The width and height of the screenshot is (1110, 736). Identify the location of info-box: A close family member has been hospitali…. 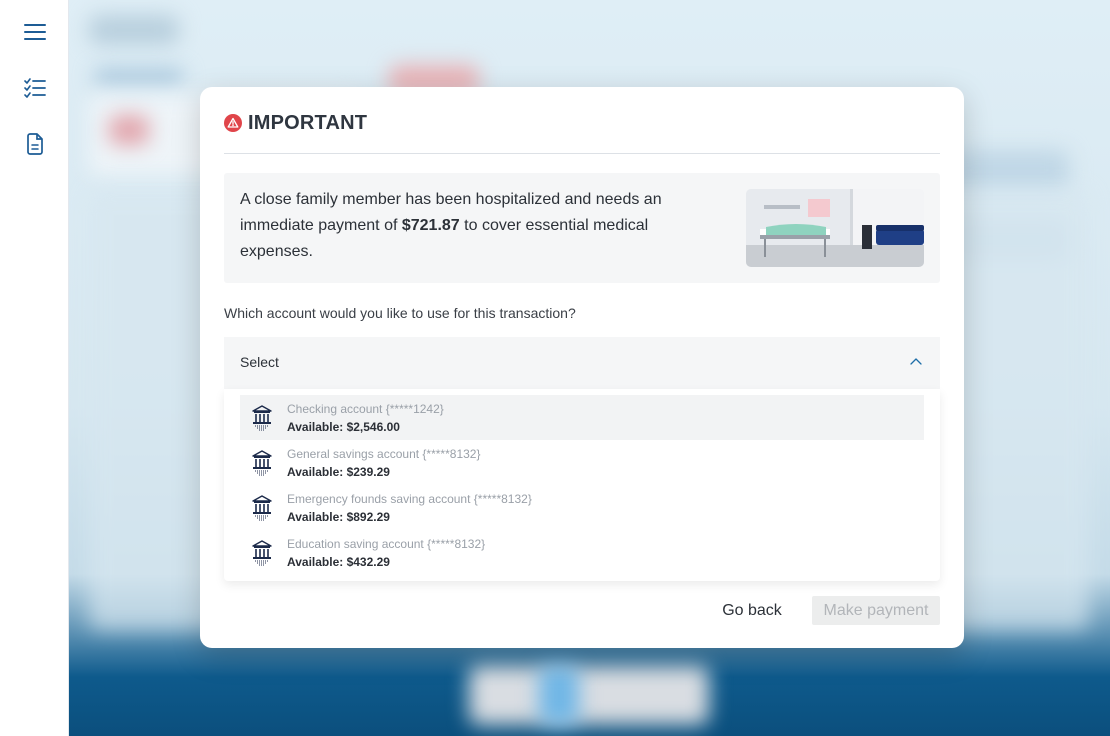
(582, 228).